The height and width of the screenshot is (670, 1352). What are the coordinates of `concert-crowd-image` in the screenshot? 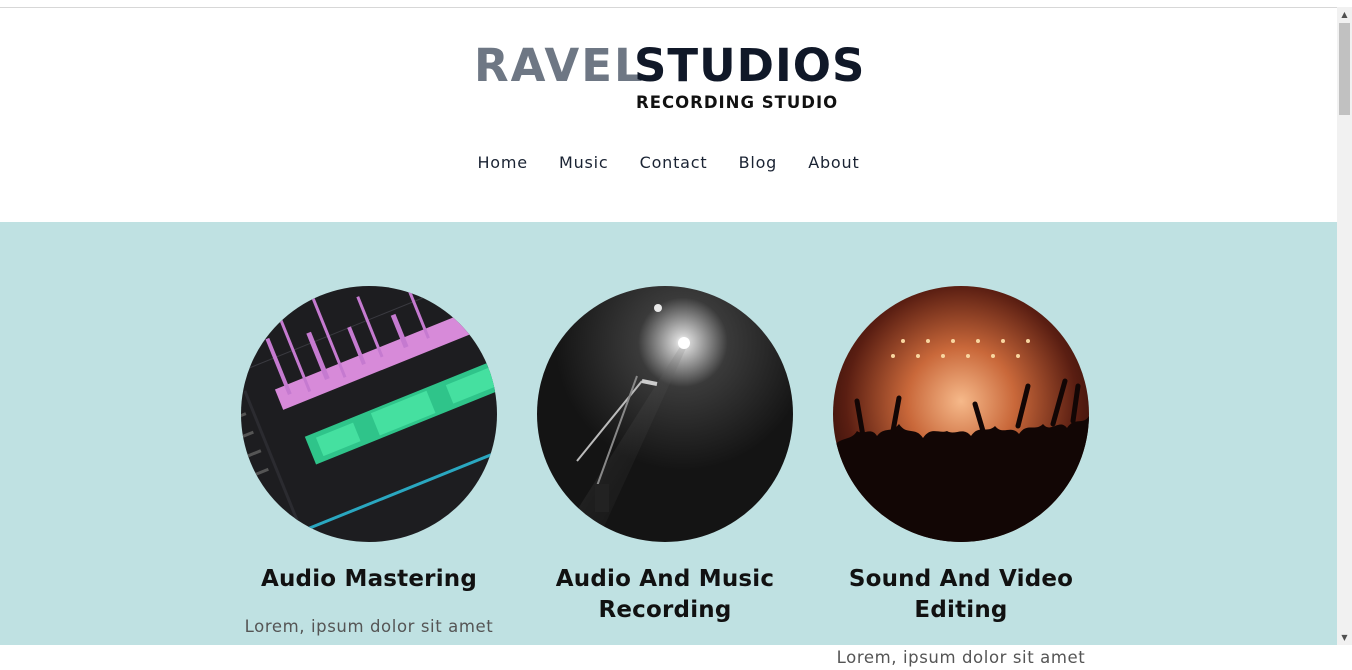 It's located at (961, 414).